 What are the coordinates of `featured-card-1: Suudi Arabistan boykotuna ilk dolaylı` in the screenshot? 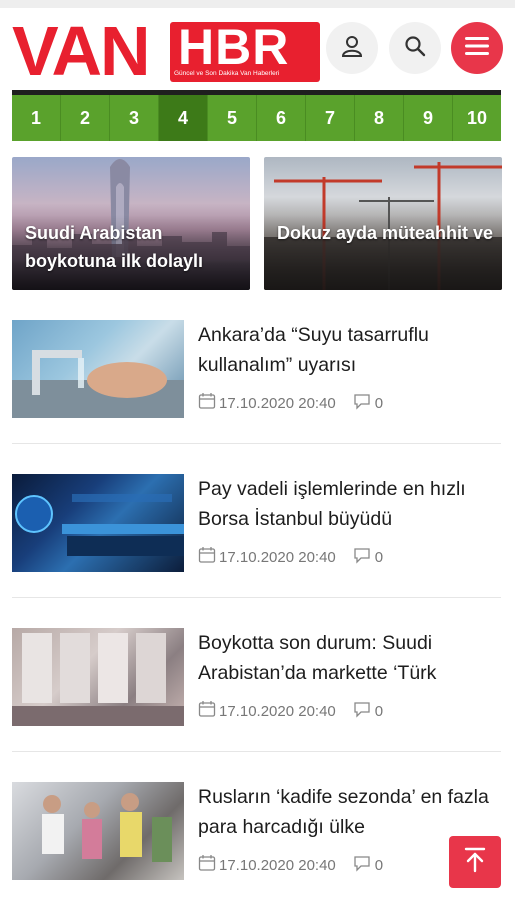 It's located at (131, 223).